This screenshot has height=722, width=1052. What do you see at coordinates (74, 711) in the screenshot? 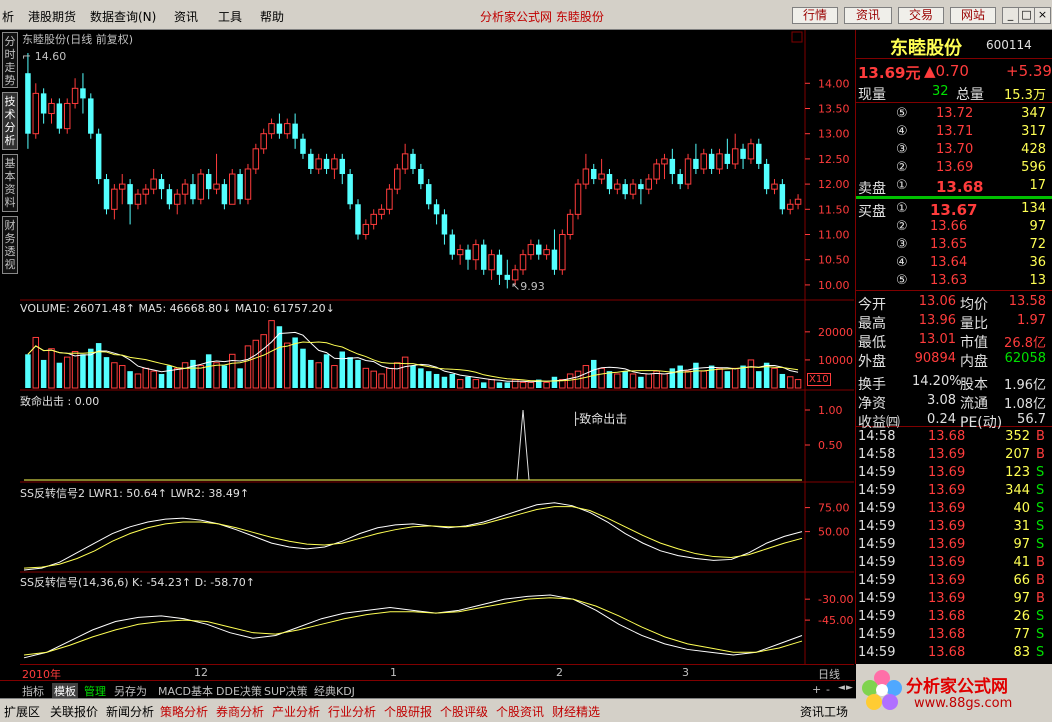
I see `tab-related-quotes: 关联报价` at bounding box center [74, 711].